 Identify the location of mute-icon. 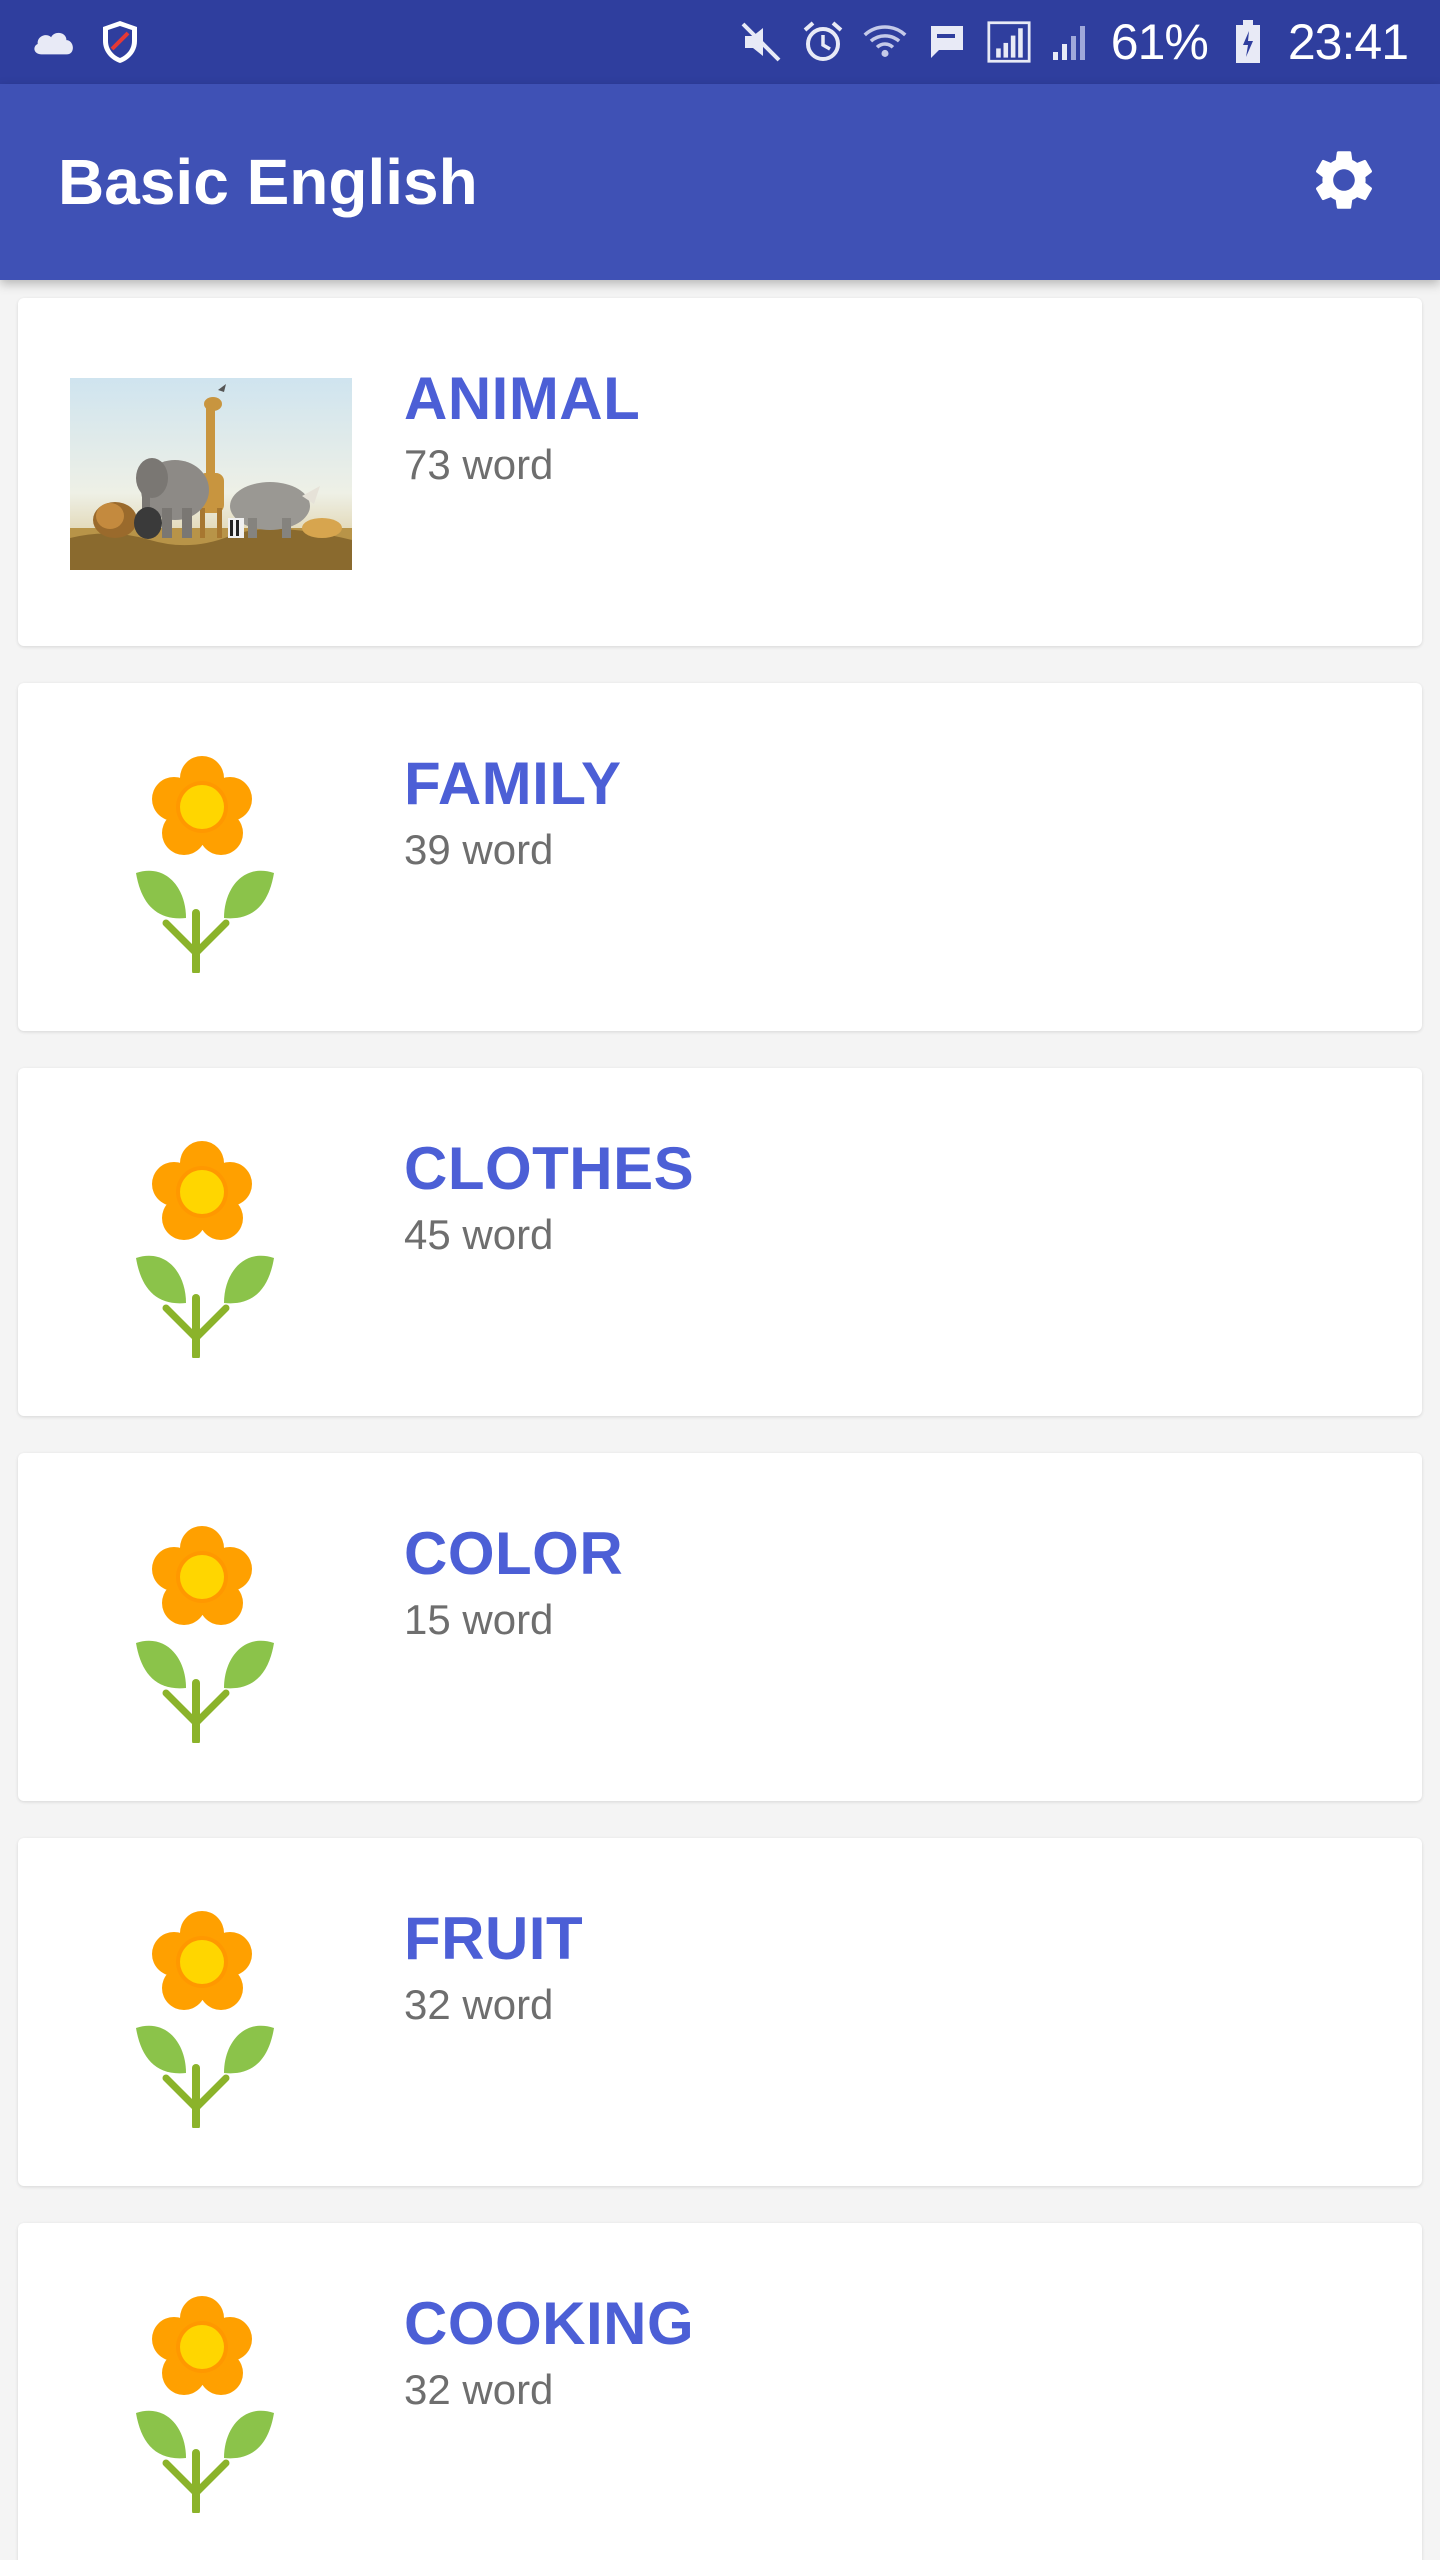
(761, 42).